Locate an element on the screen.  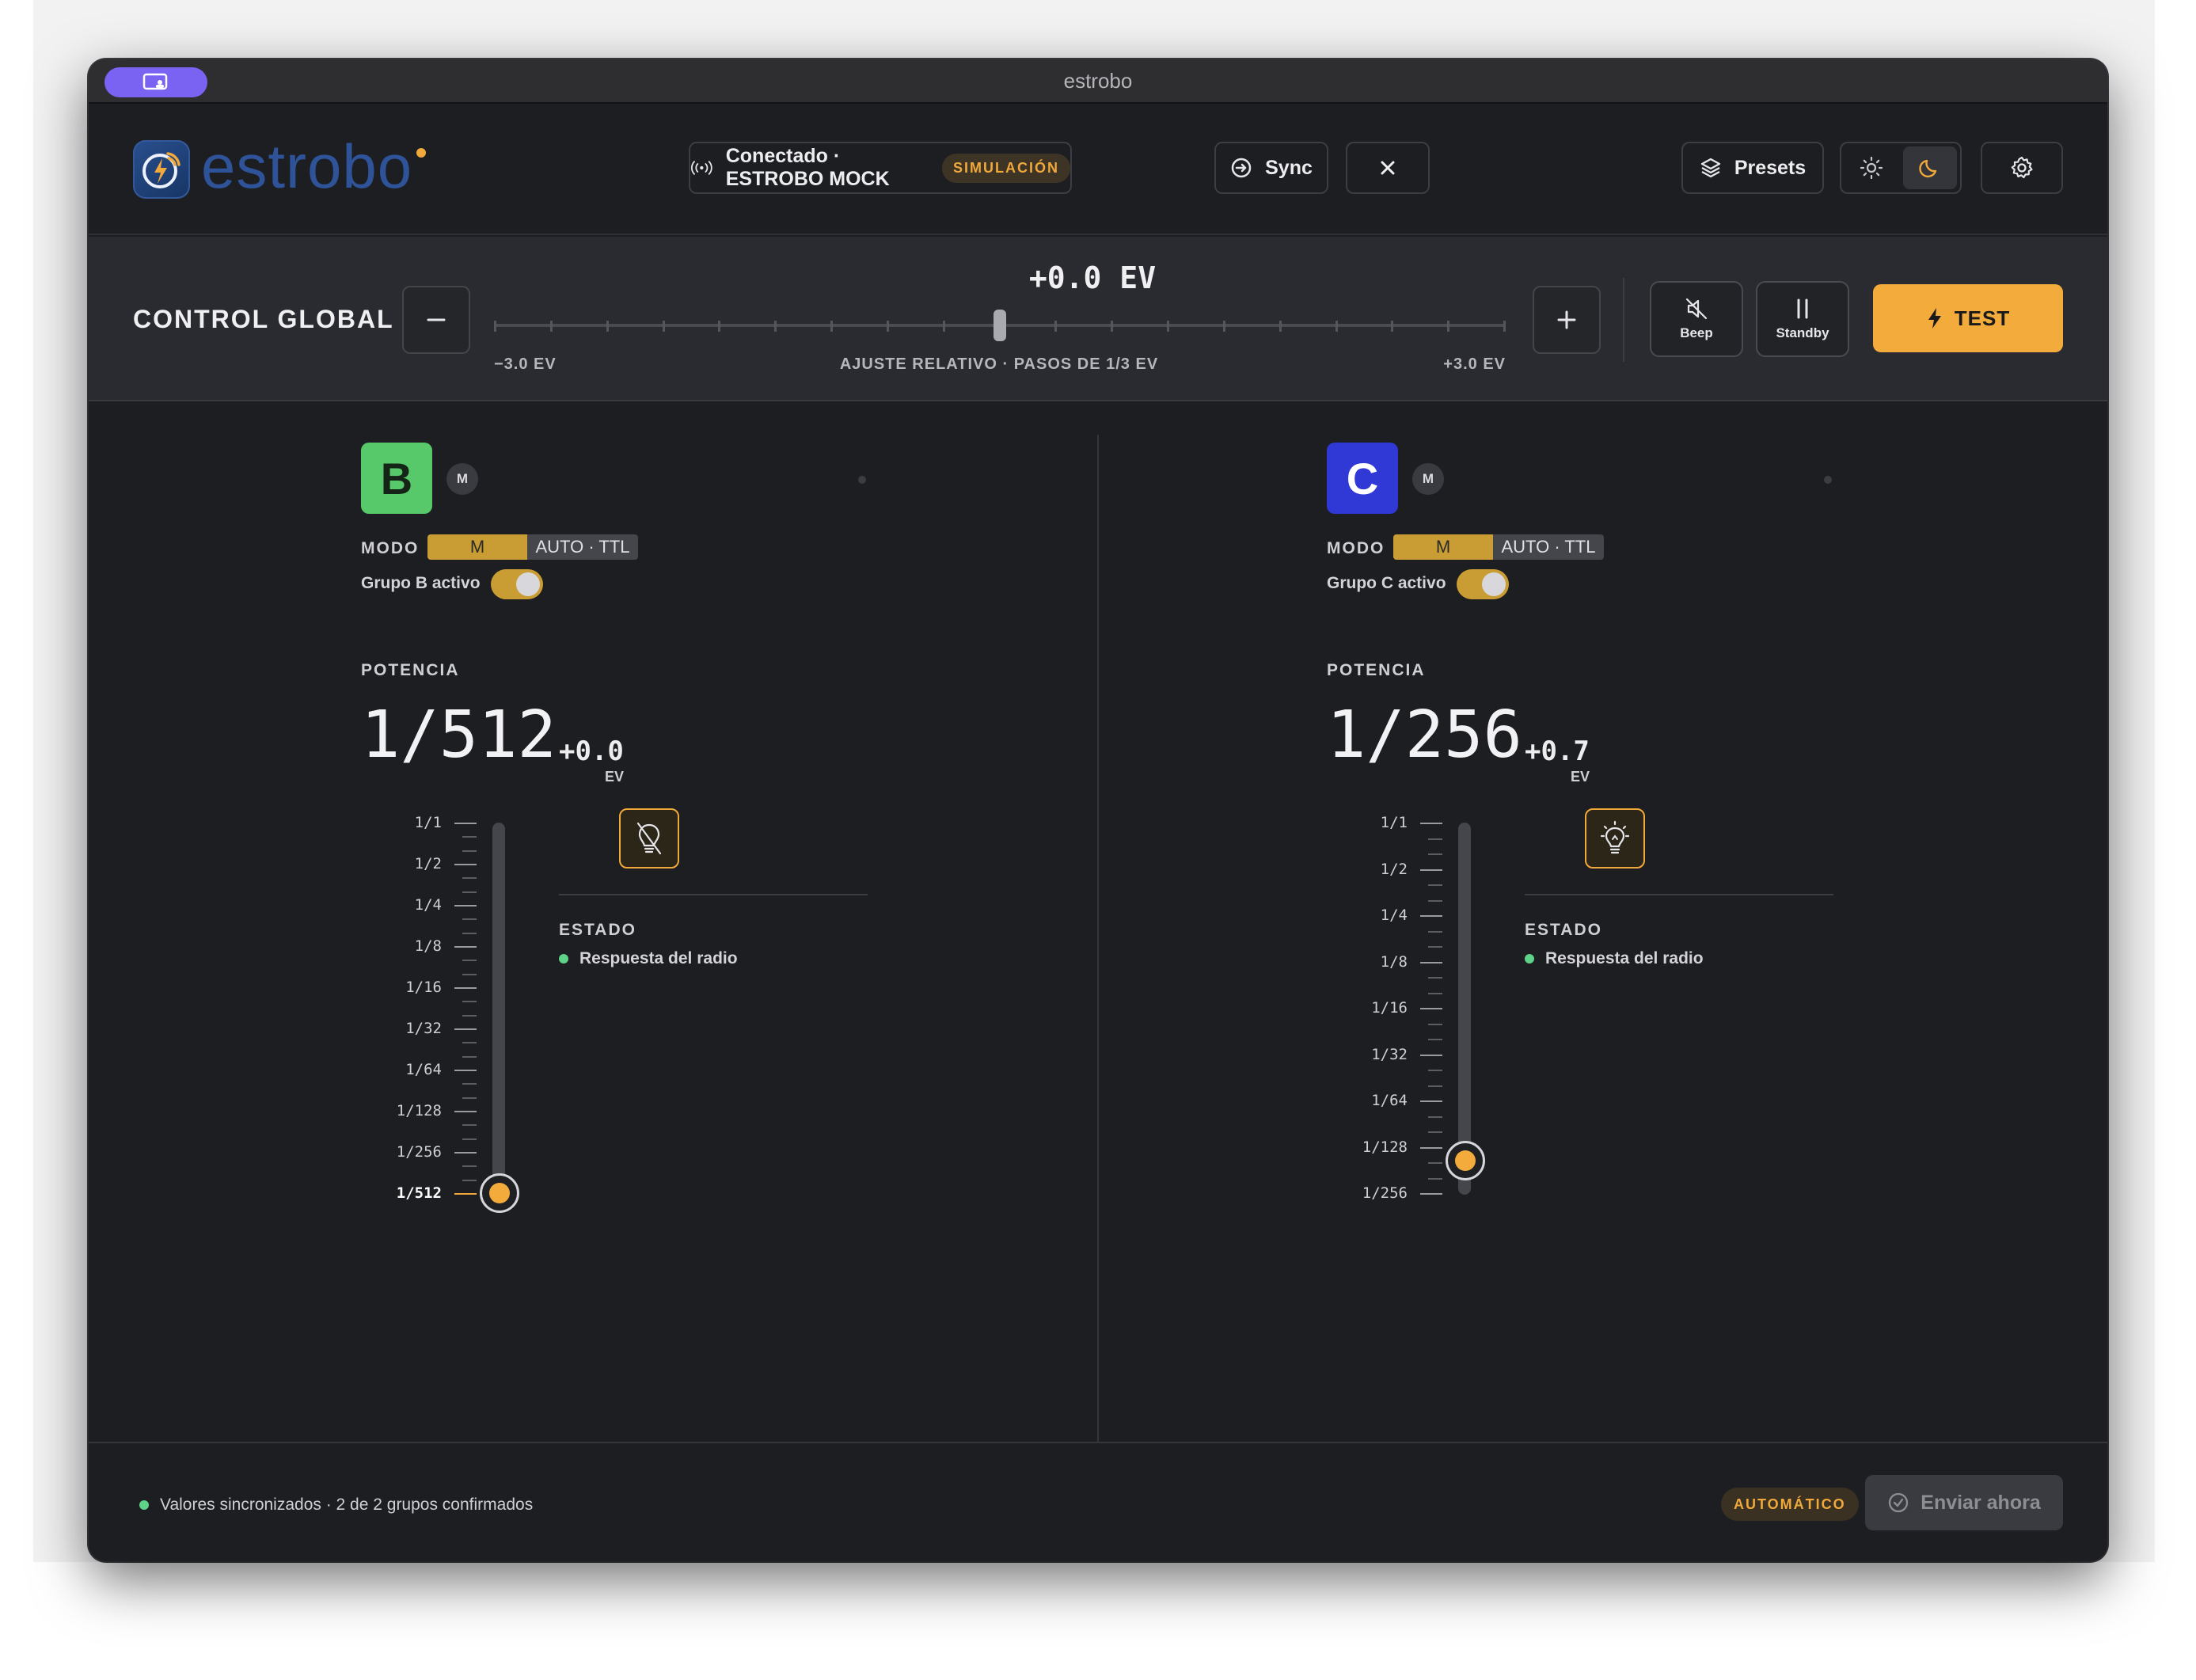
logo-accent-dot is located at coordinates (421, 153).